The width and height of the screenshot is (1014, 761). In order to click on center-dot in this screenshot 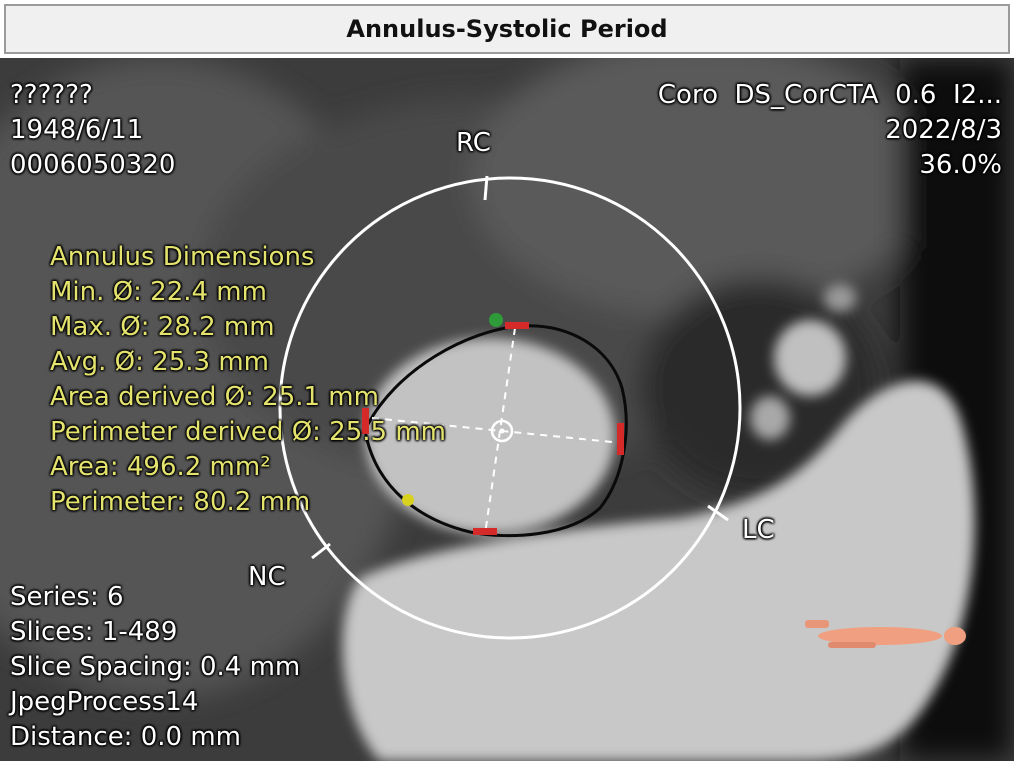, I will do `click(502, 431)`.